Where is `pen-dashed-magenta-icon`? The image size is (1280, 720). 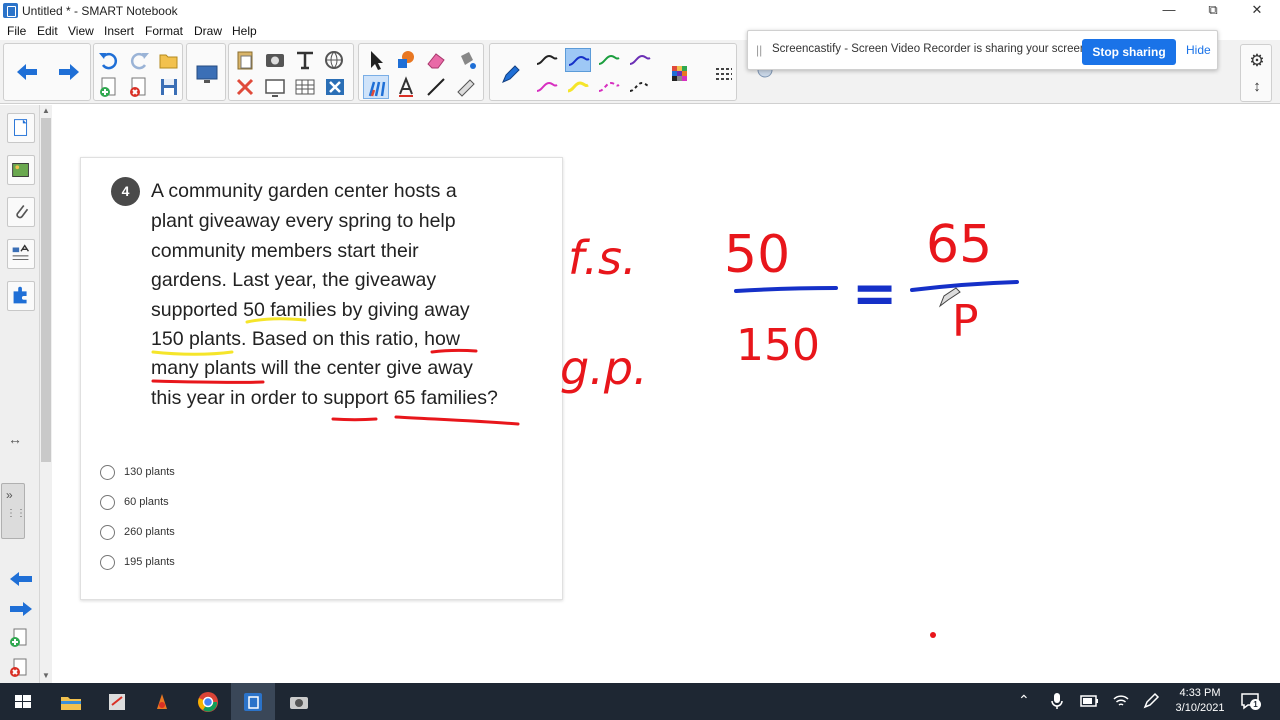 pen-dashed-magenta-icon is located at coordinates (609, 87).